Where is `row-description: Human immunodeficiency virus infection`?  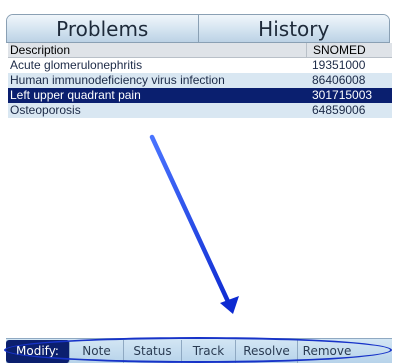 row-description: Human immunodeficiency virus infection is located at coordinates (117, 80).